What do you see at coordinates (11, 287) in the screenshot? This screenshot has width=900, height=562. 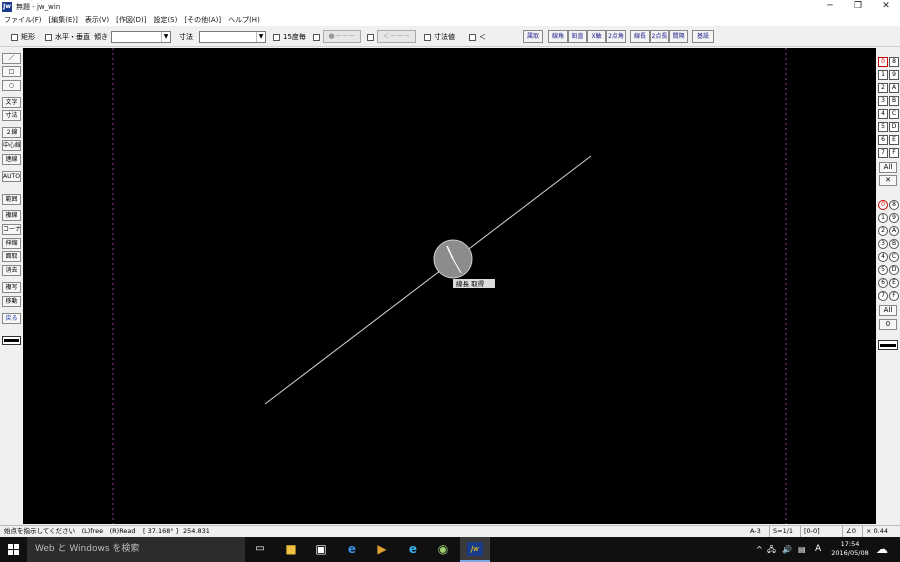 I see `duplicate-tool-button: 複写` at bounding box center [11, 287].